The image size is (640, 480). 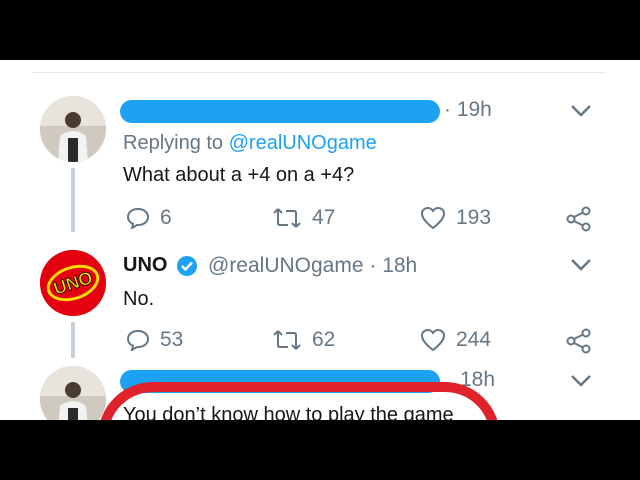 What do you see at coordinates (324, 339) in the screenshot?
I see `retweet-count: 62` at bounding box center [324, 339].